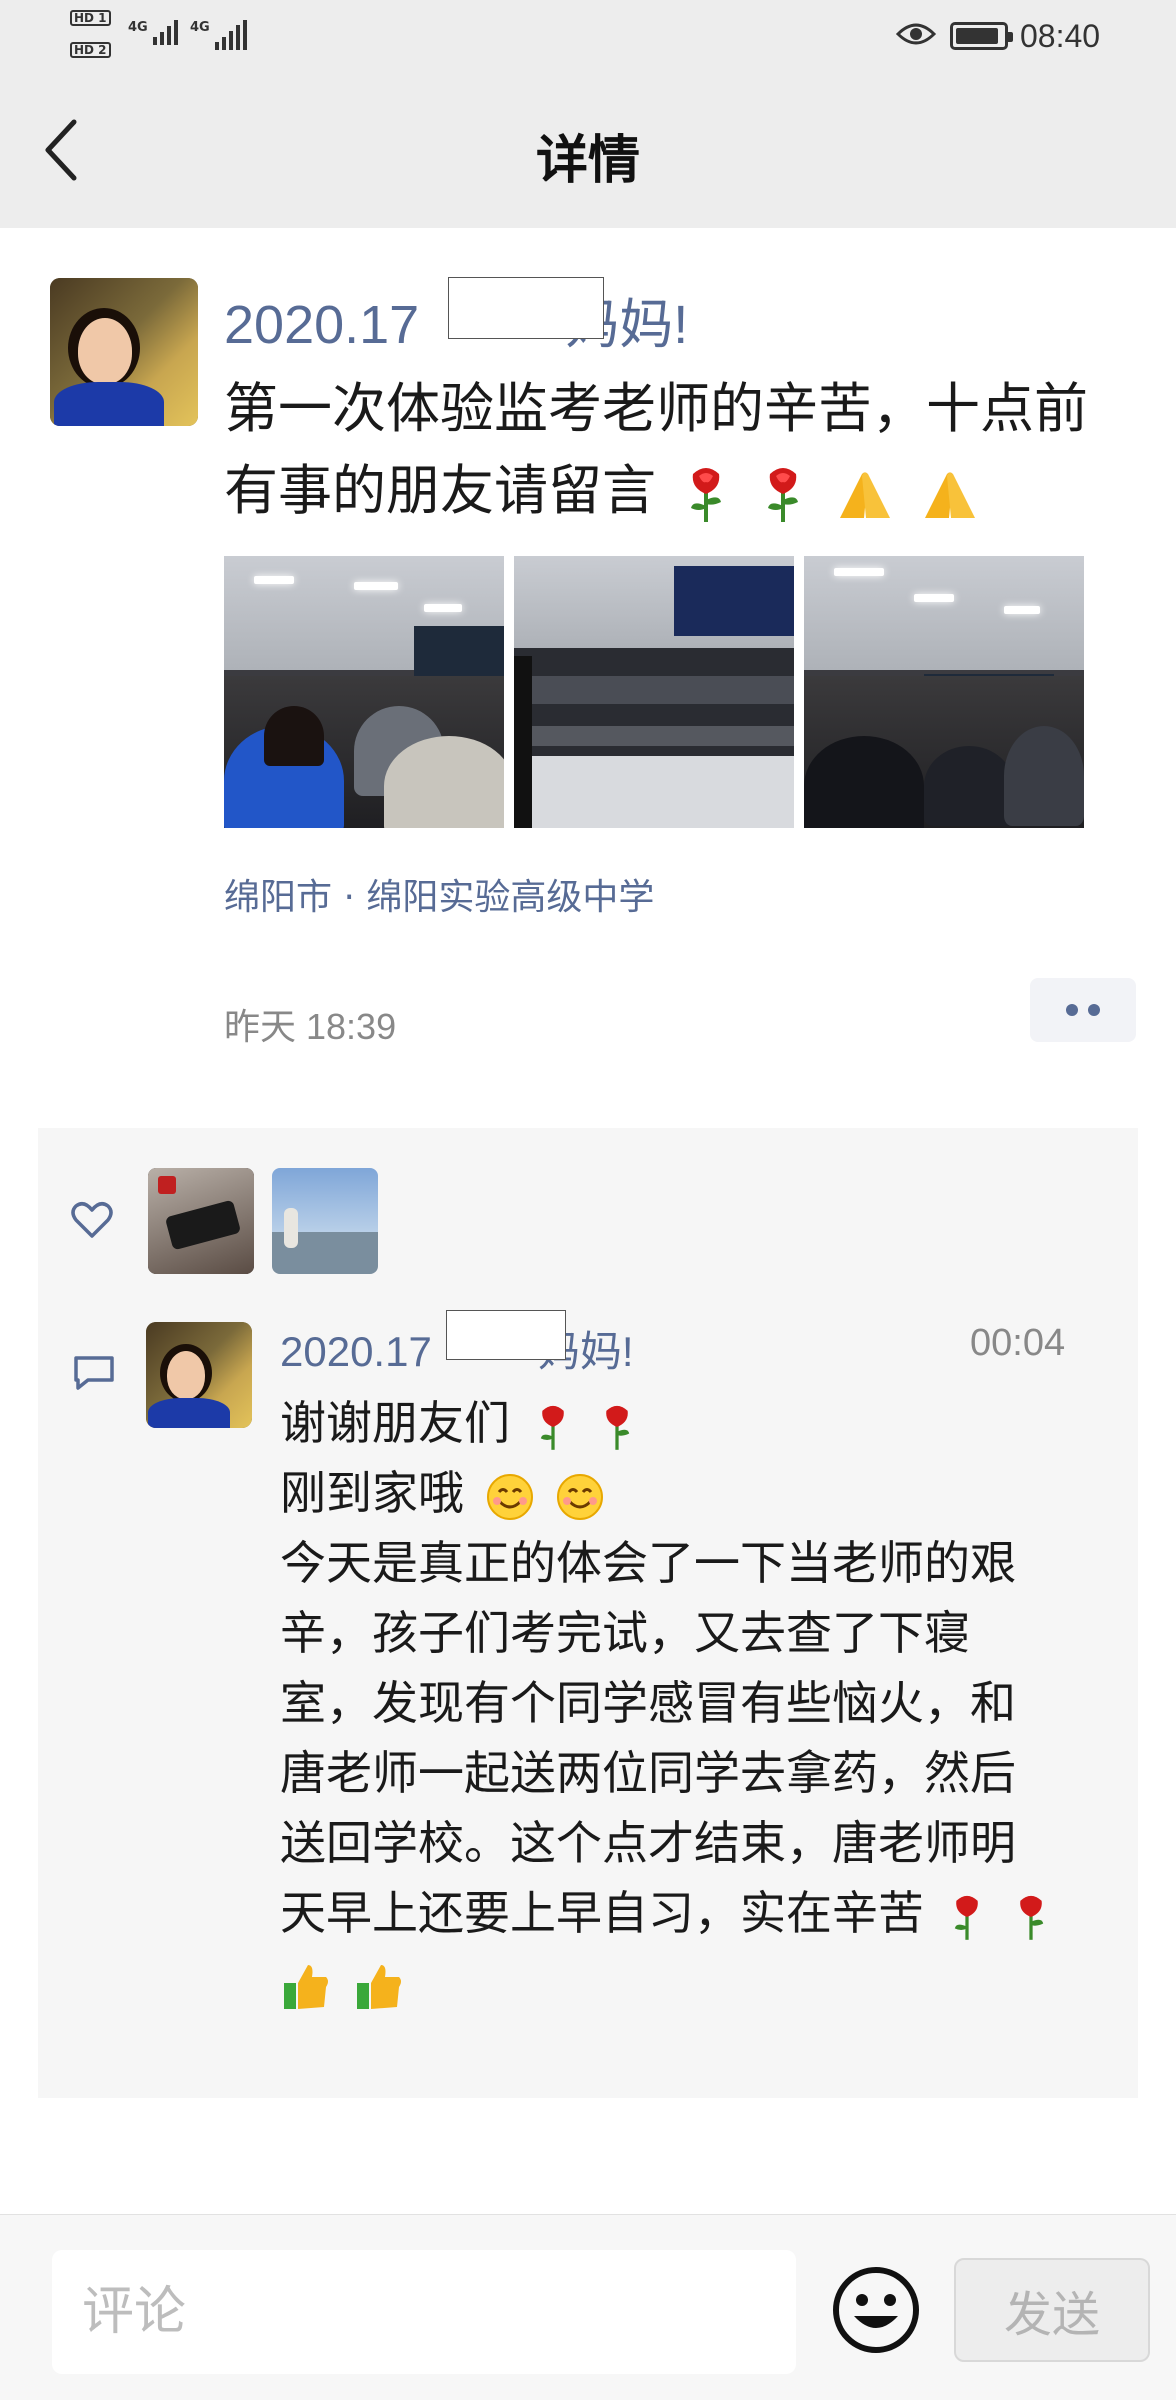 This screenshot has height=2400, width=1176. Describe the element at coordinates (92, 50) in the screenshot. I see `sim2-indicator: HD 2` at that location.